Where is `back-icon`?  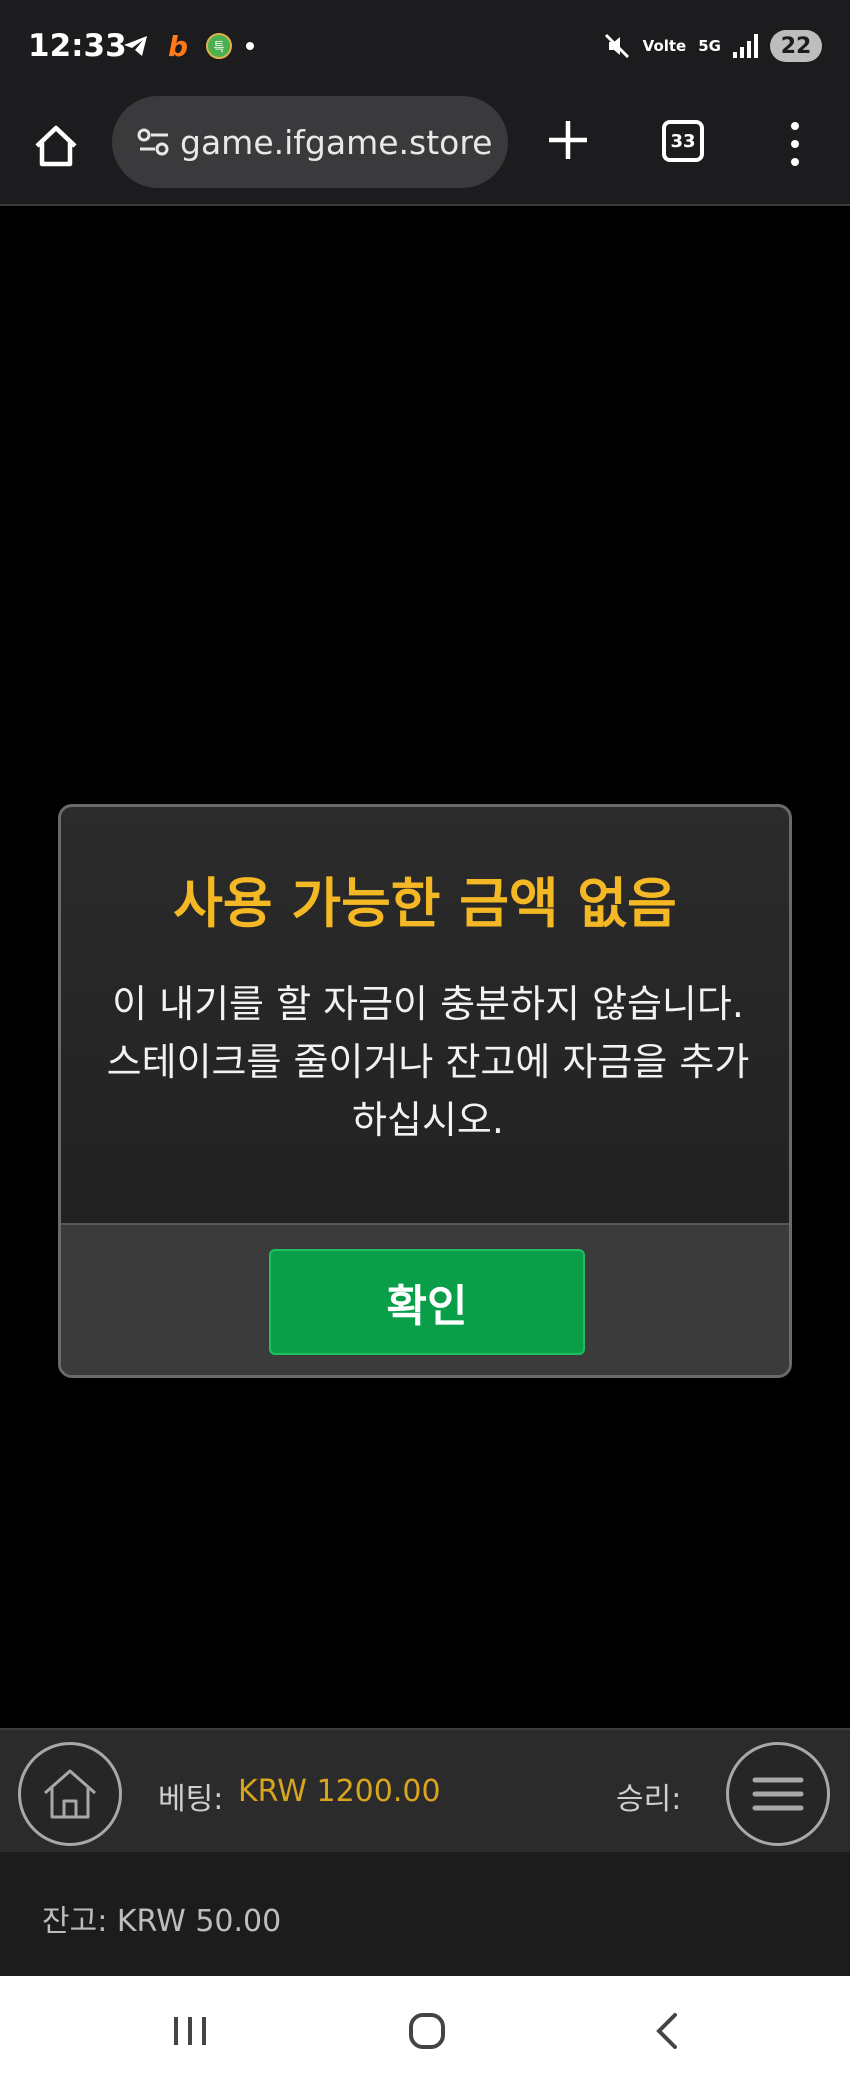 back-icon is located at coordinates (666, 2031).